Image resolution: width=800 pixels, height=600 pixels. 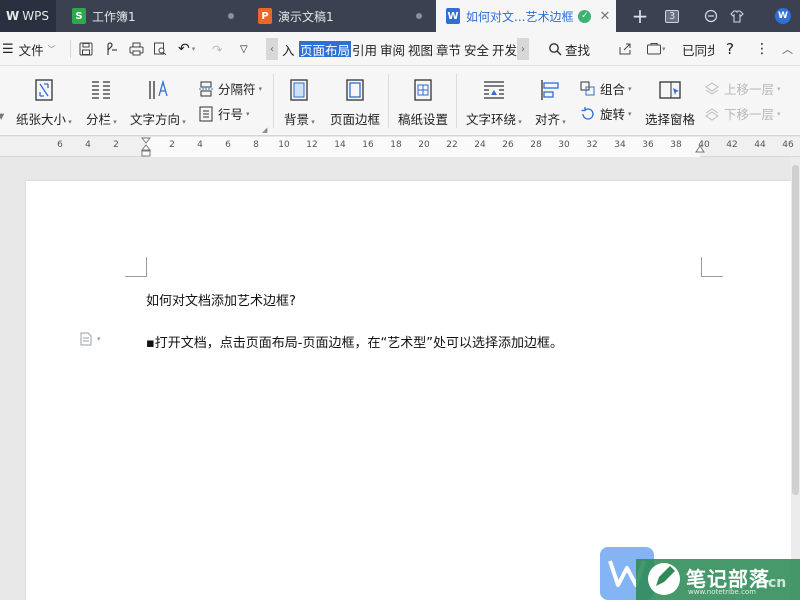 I want to click on avatar-icon: W, so click(x=783, y=16).